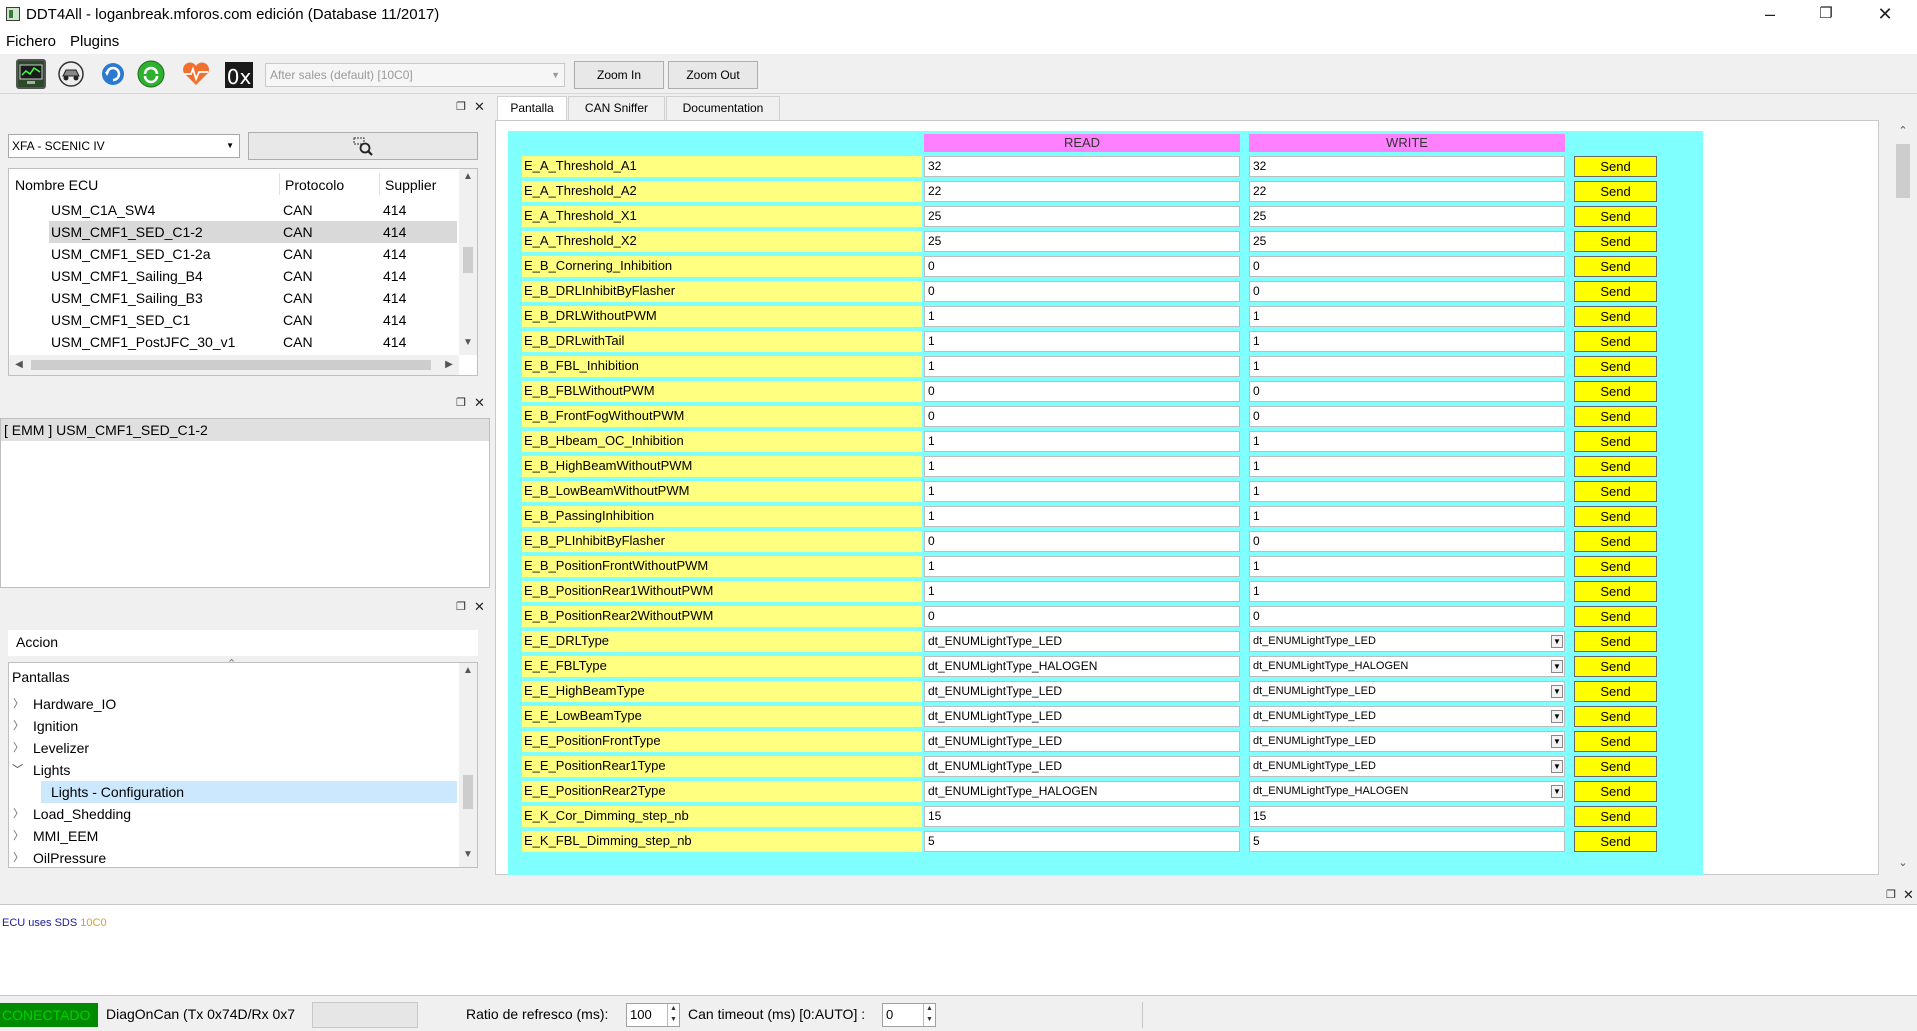 The height and width of the screenshot is (1031, 1917). What do you see at coordinates (233, 342) in the screenshot?
I see `table-row: USM_CMF1_PostJFC_30_v1 CAN 414` at bounding box center [233, 342].